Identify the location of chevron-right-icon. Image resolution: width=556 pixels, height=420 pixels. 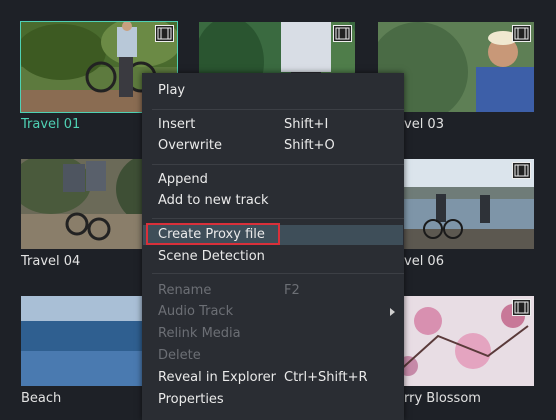
(392, 312).